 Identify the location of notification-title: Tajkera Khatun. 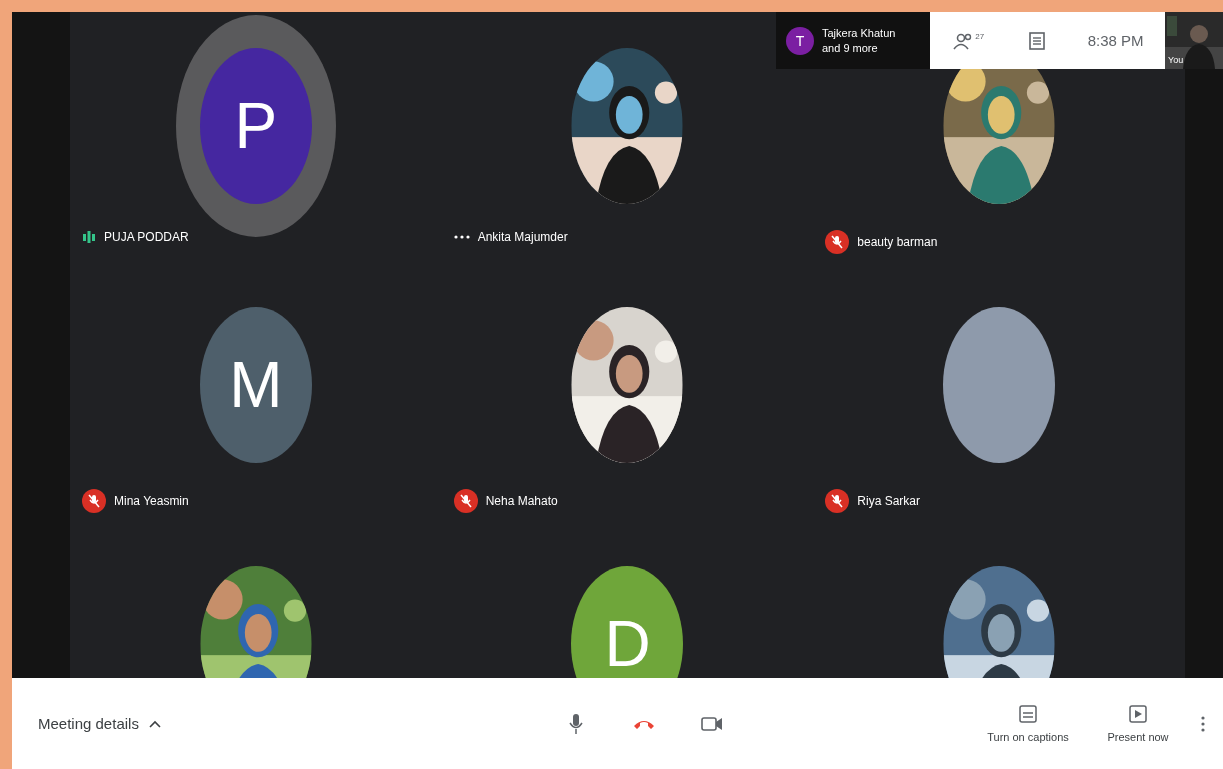
(859, 33).